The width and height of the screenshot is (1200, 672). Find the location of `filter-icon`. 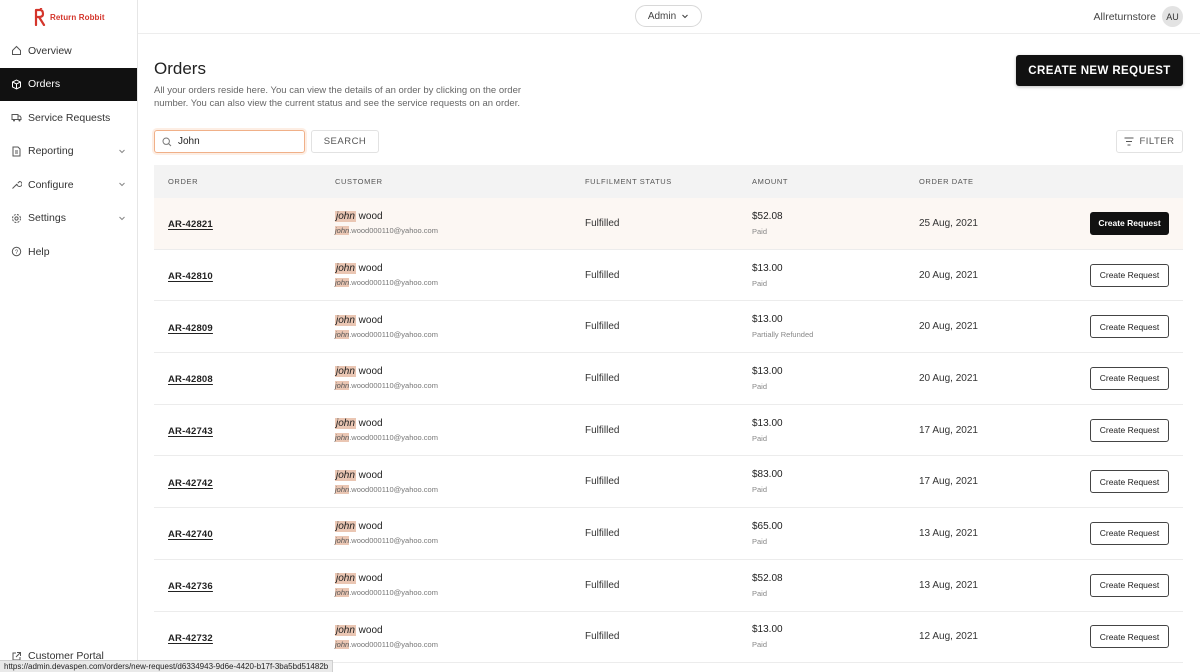

filter-icon is located at coordinates (1129, 141).